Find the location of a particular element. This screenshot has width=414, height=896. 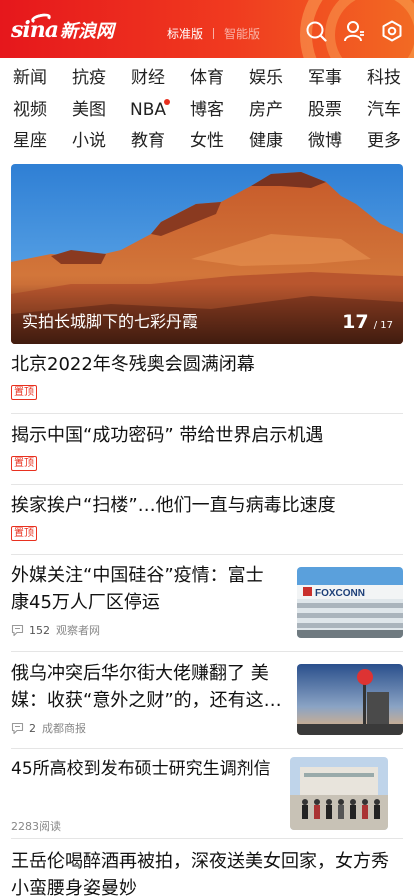

channel-house: 房产 is located at coordinates (266, 110).